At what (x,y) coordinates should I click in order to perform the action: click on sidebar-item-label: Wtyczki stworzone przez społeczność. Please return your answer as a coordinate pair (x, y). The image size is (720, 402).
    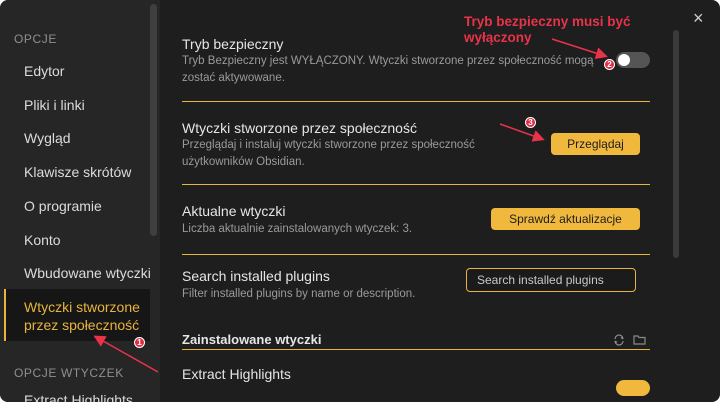
    Looking at the image, I should click on (82, 316).